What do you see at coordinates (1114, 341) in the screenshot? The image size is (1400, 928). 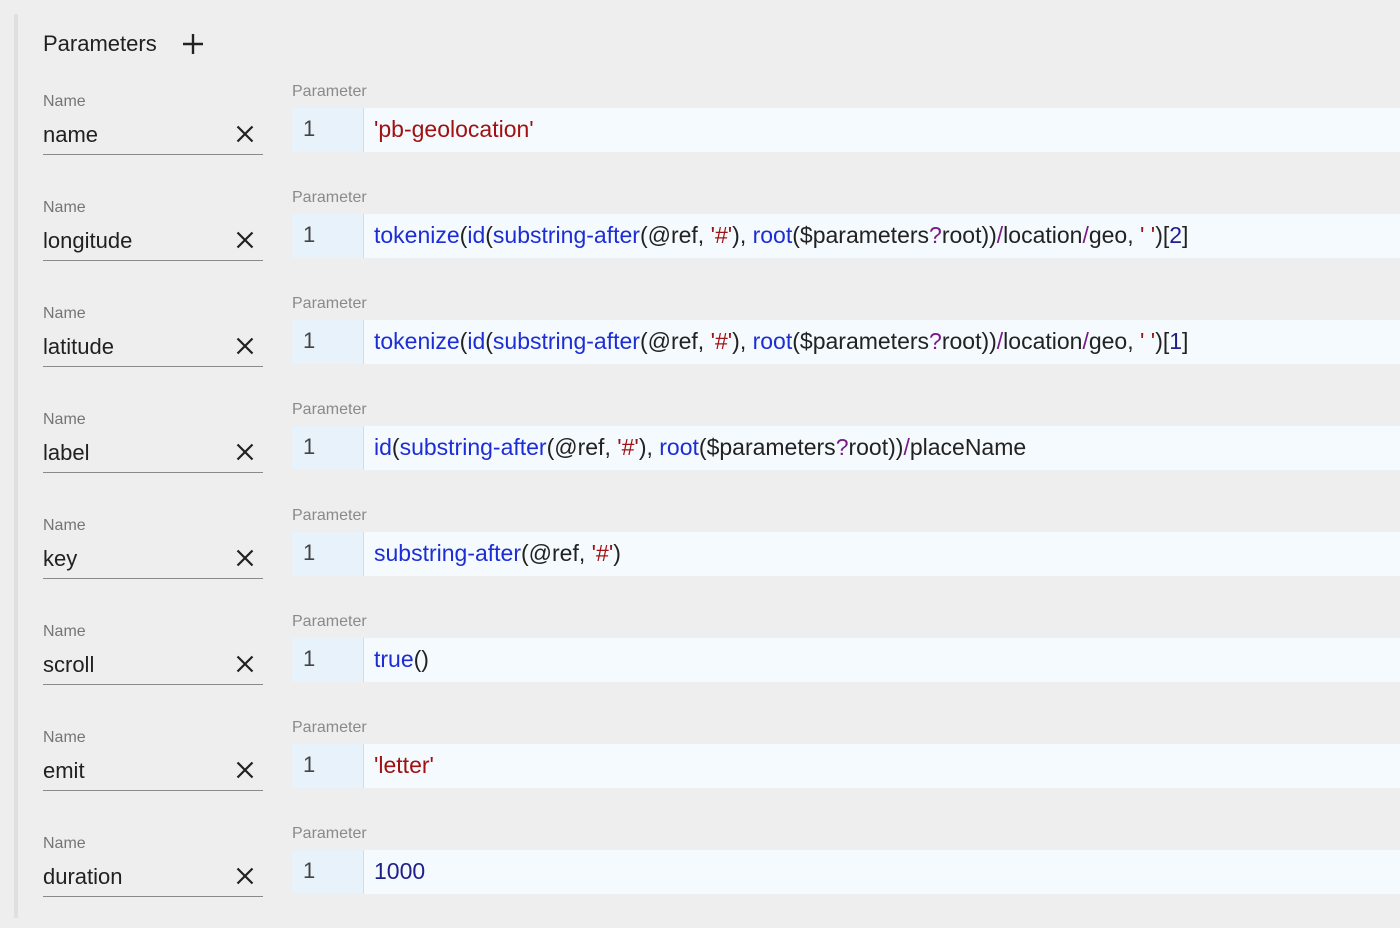 I see `code-token: geo,` at bounding box center [1114, 341].